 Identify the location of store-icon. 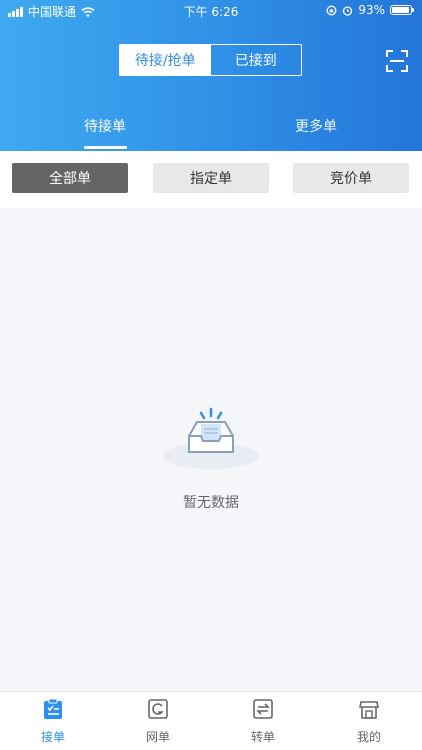
(369, 710).